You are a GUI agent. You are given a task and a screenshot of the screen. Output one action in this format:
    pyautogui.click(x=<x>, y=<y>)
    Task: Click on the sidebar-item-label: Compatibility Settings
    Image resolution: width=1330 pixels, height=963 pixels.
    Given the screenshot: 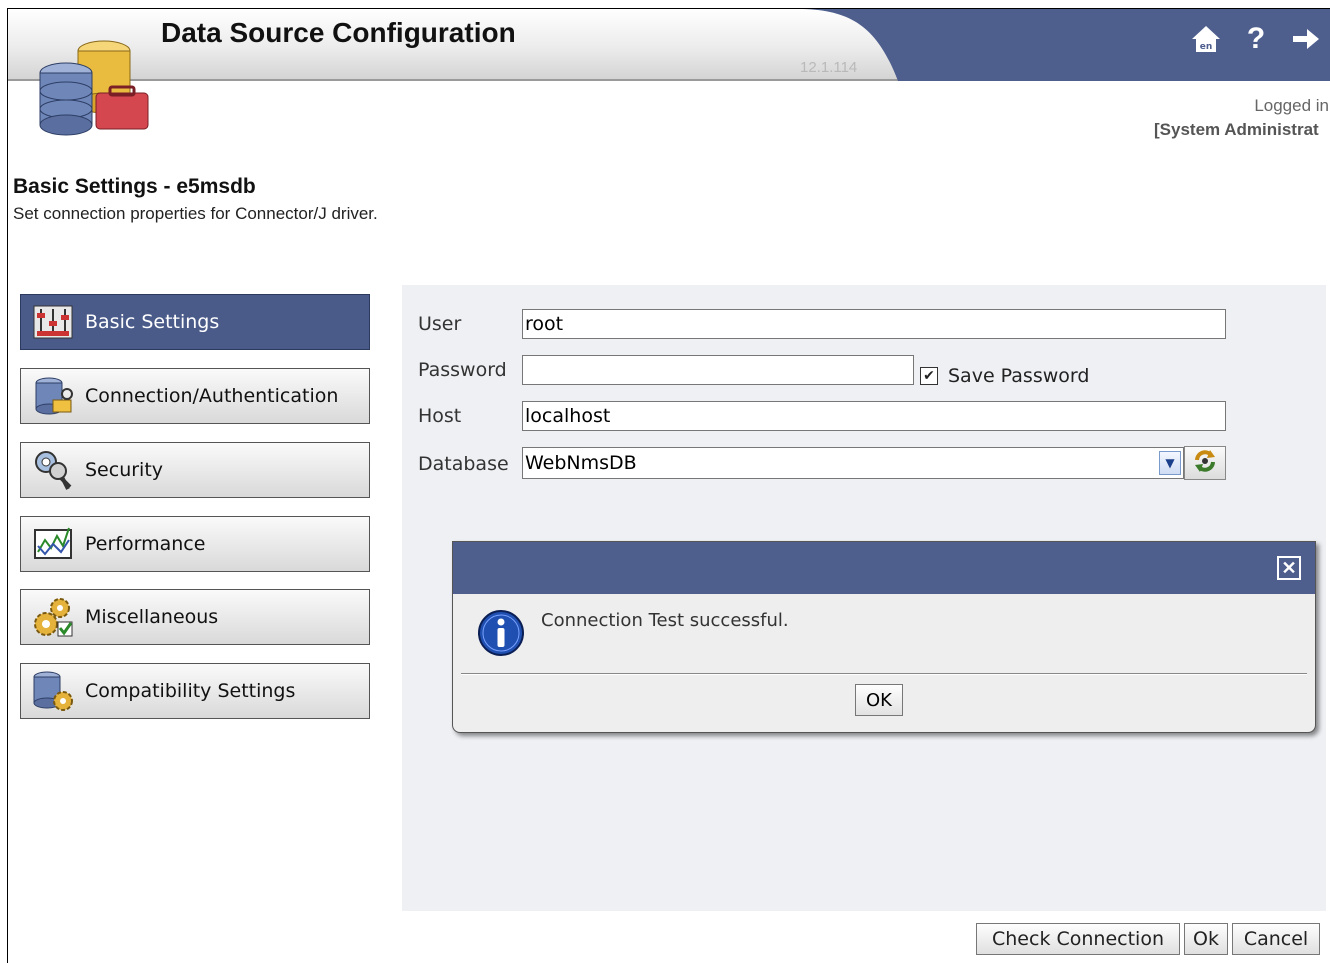 What is the action you would take?
    pyautogui.click(x=190, y=691)
    